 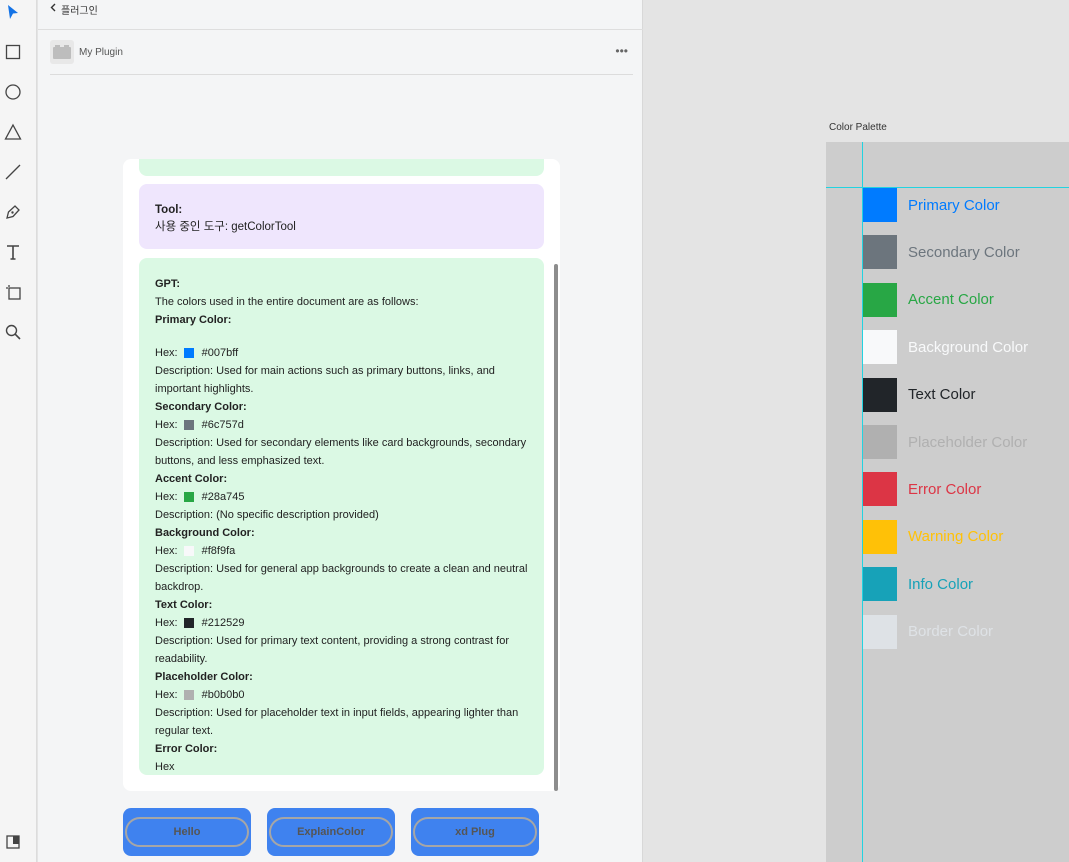 I want to click on palette-label: Warning Color, so click(x=955, y=536).